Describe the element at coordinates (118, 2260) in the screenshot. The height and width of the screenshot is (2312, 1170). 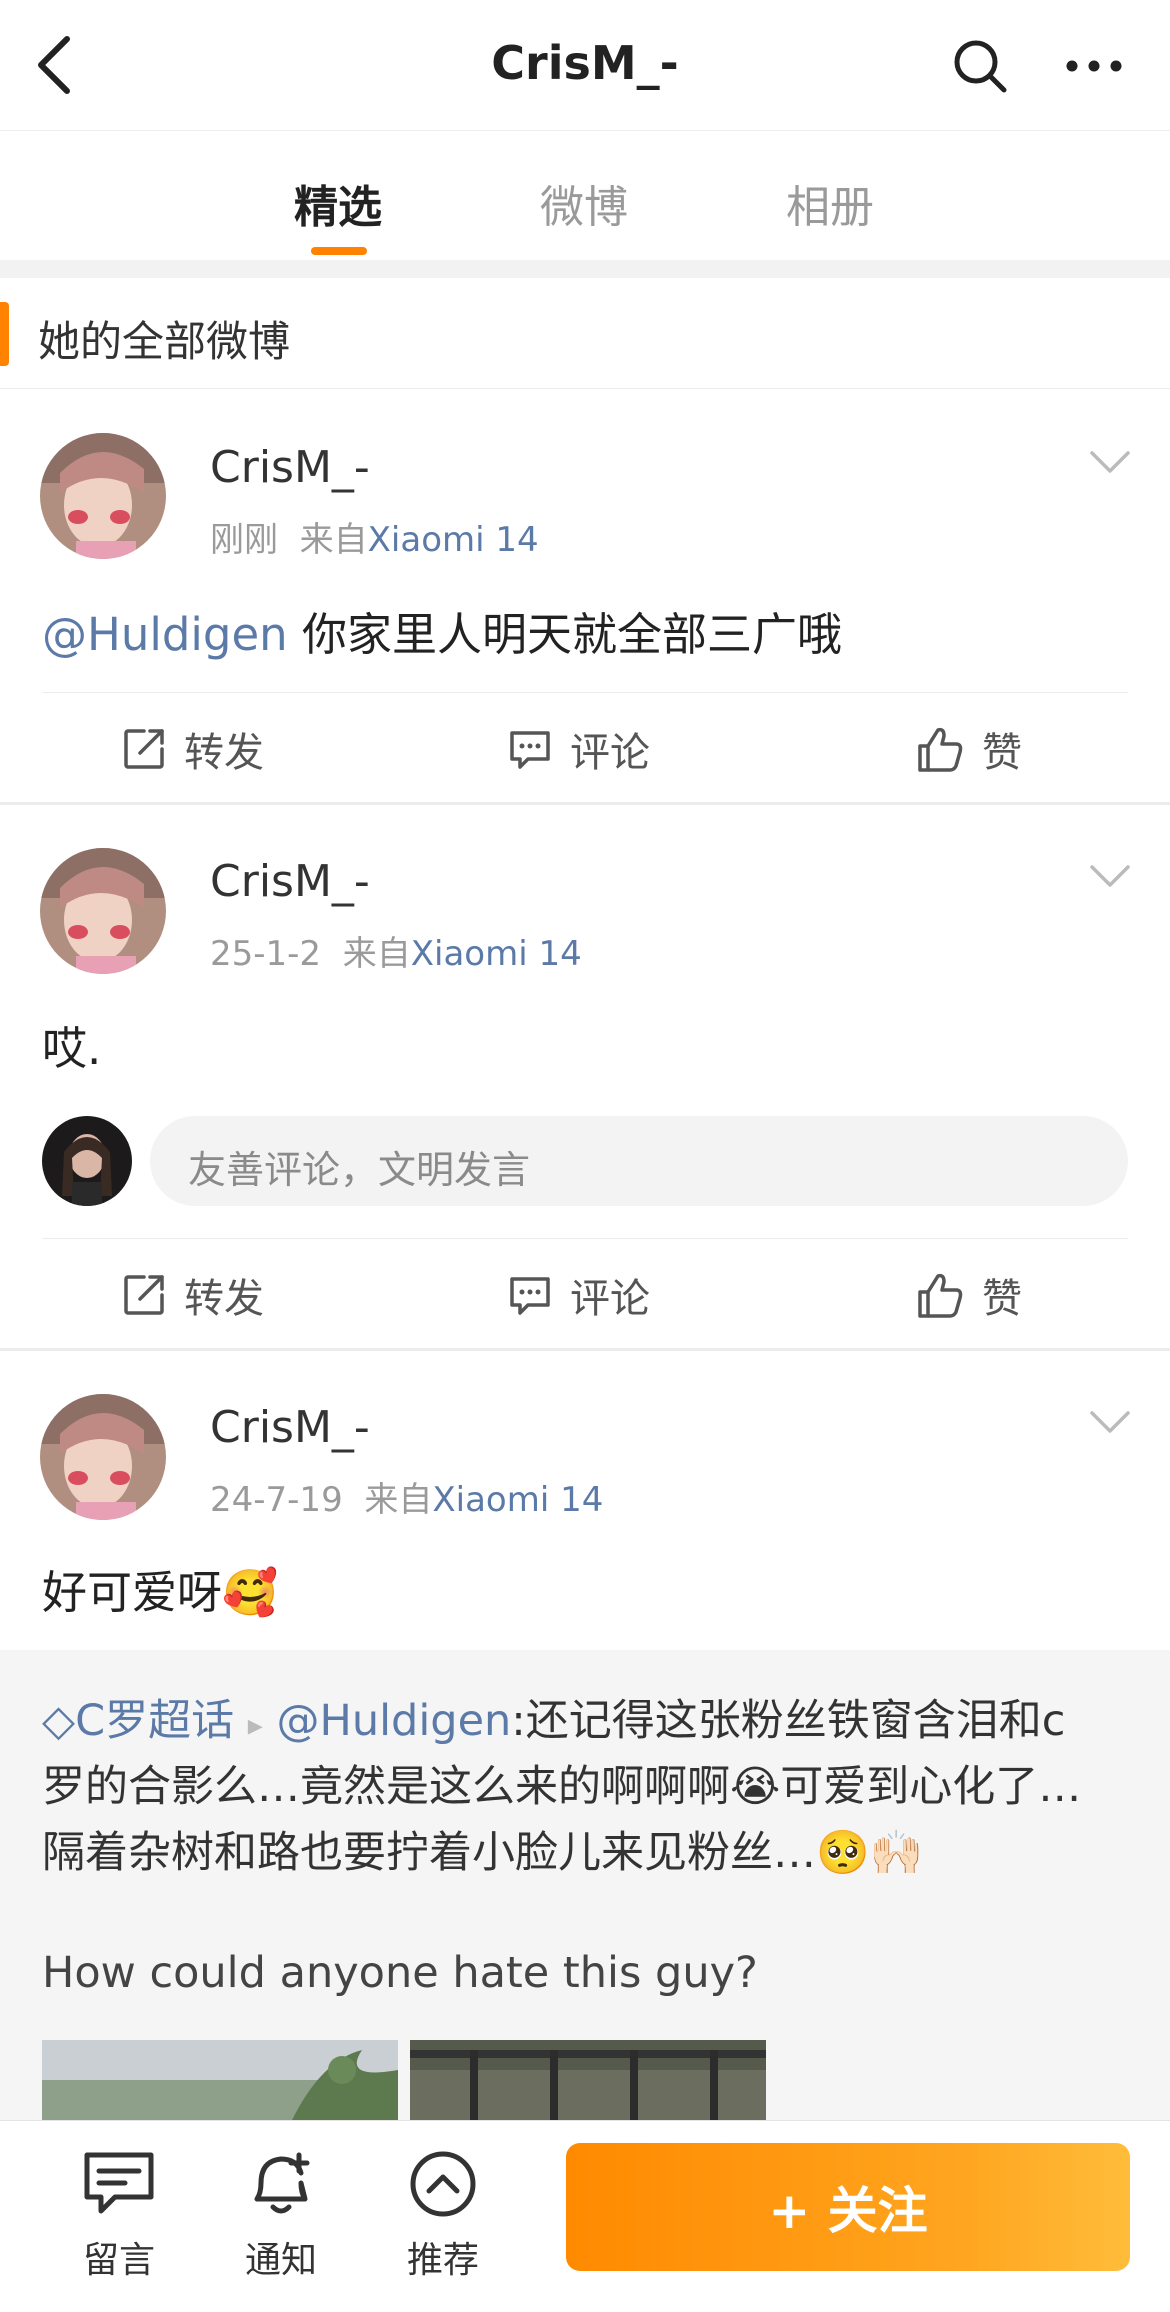
I see `message-label: 留言` at that location.